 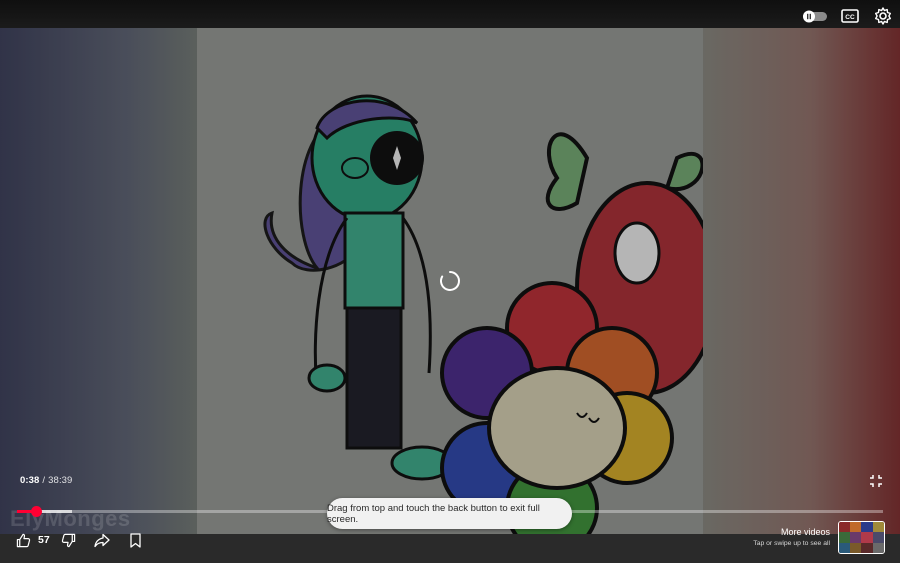 I want to click on more-videos-panel: More videos Tap or swipe up to see all, so click(x=791, y=537).